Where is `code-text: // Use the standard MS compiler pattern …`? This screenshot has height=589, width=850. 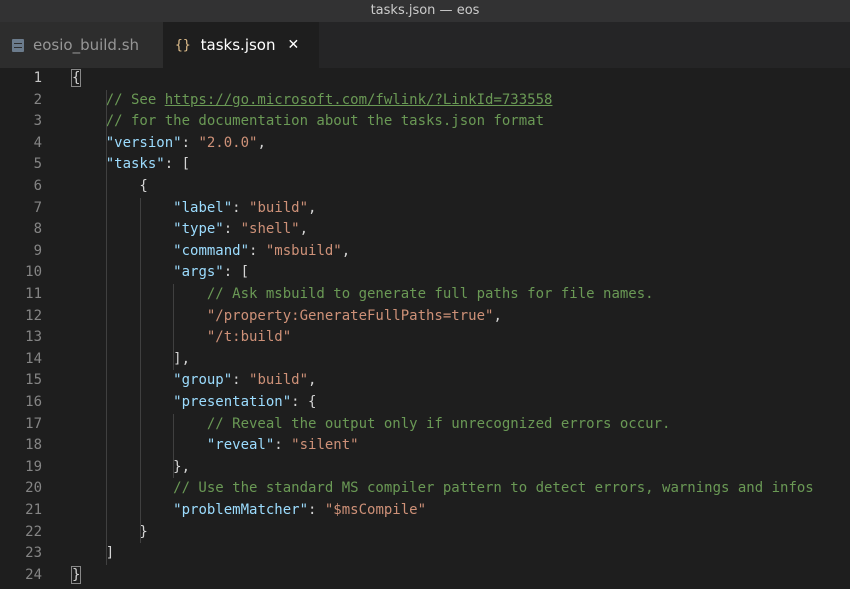
code-text: // Use the standard MS compiler pattern … is located at coordinates (443, 489).